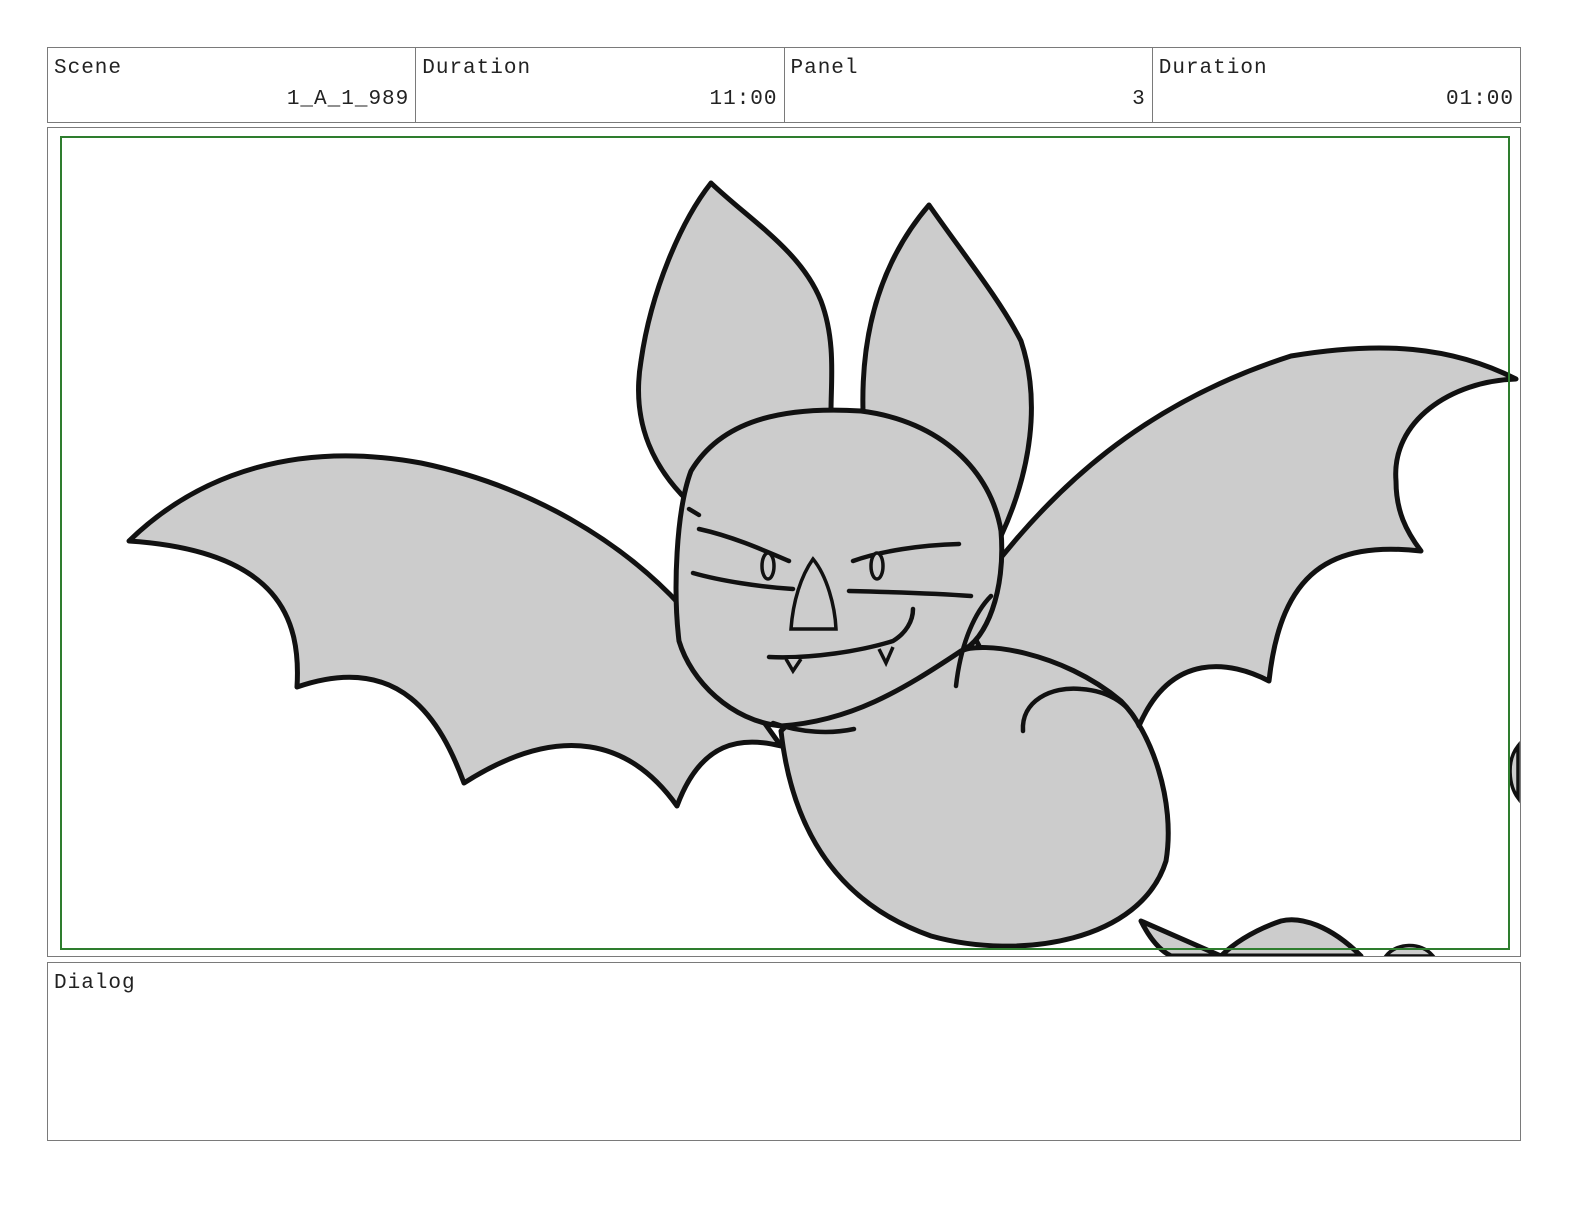 This screenshot has height=1224, width=1584. Describe the element at coordinates (969, 85) in the screenshot. I see `panel-cell: Panel 3` at that location.